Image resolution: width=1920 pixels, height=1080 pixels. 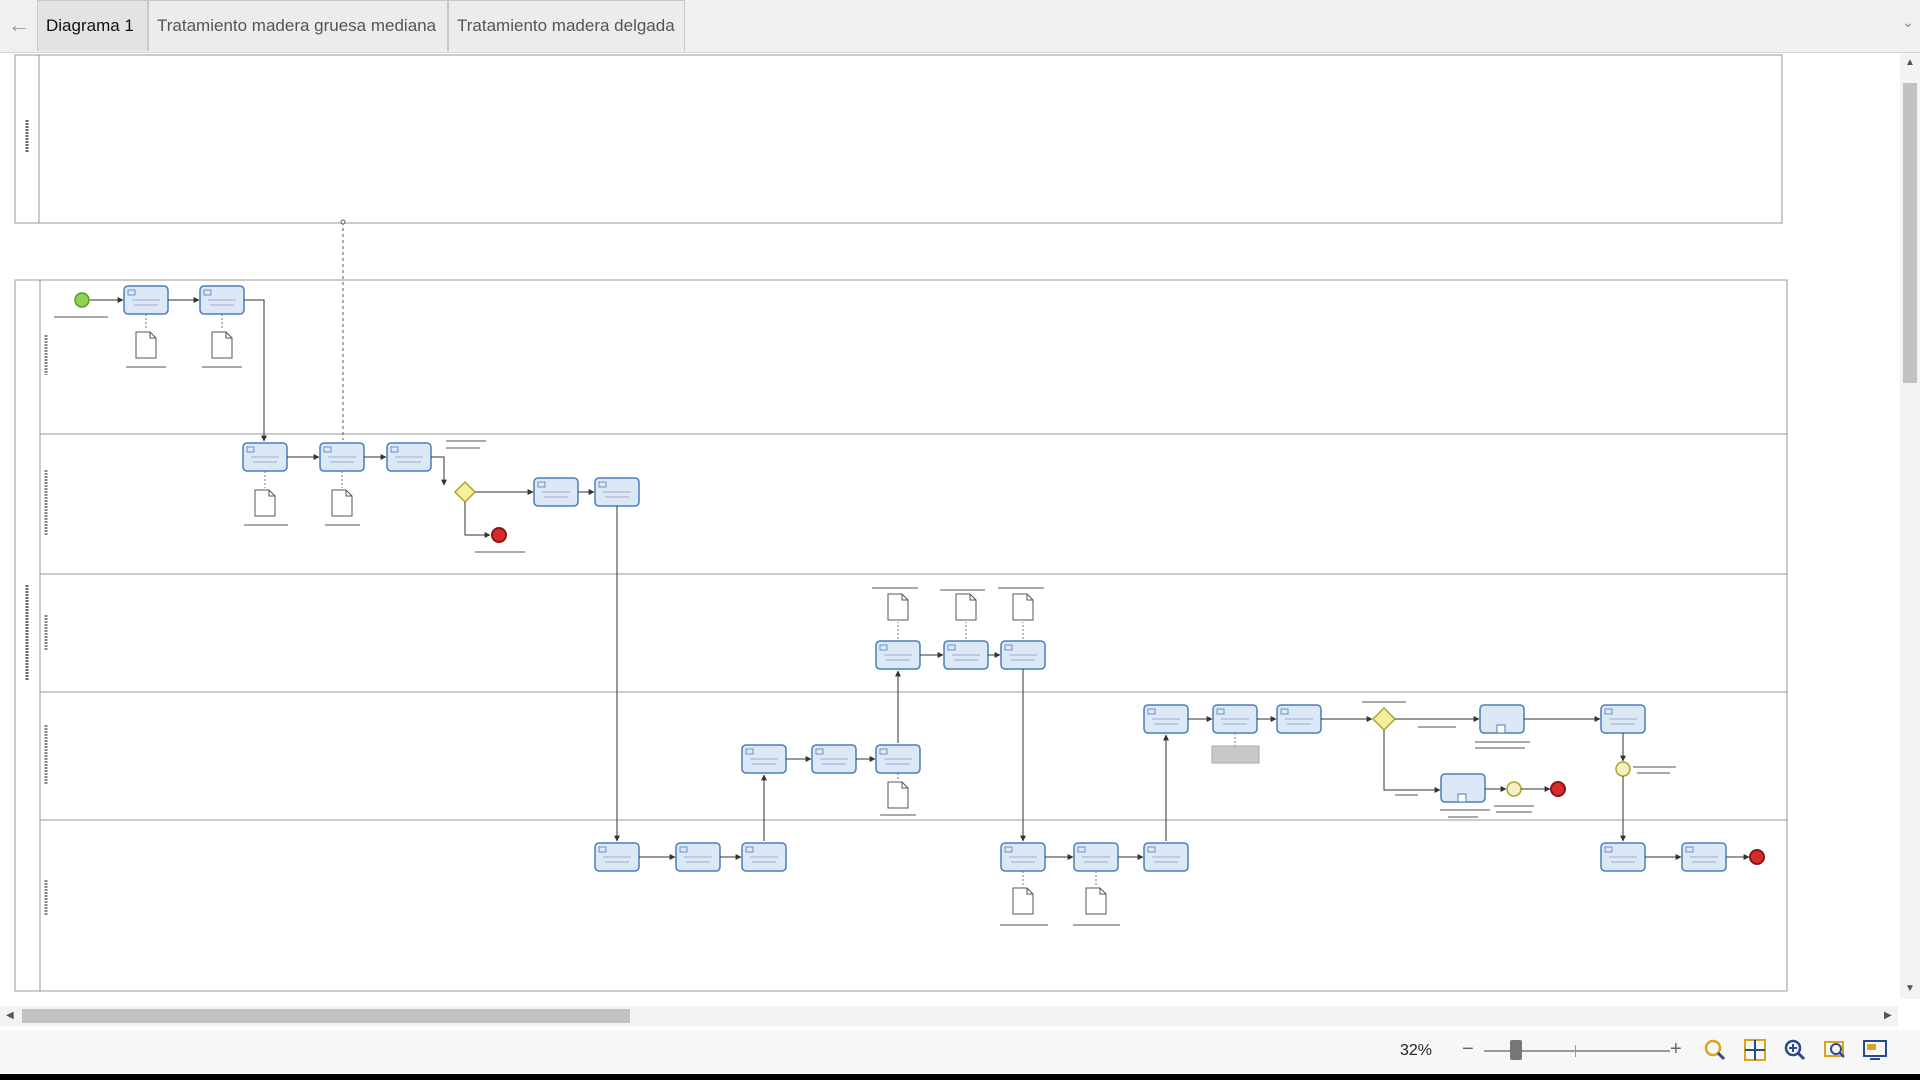 I want to click on zoom-in-button: +, so click(x=1676, y=1049).